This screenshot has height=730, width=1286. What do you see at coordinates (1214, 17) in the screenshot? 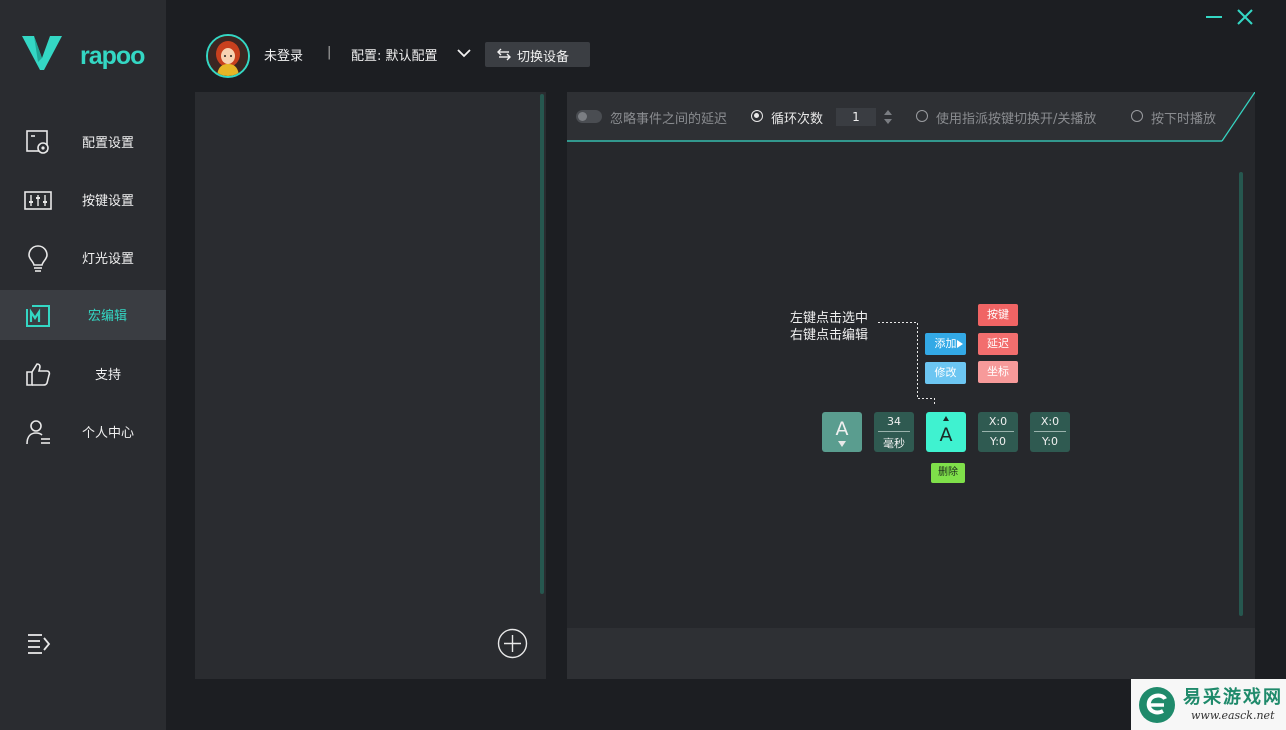
I see `minimize-icon` at bounding box center [1214, 17].